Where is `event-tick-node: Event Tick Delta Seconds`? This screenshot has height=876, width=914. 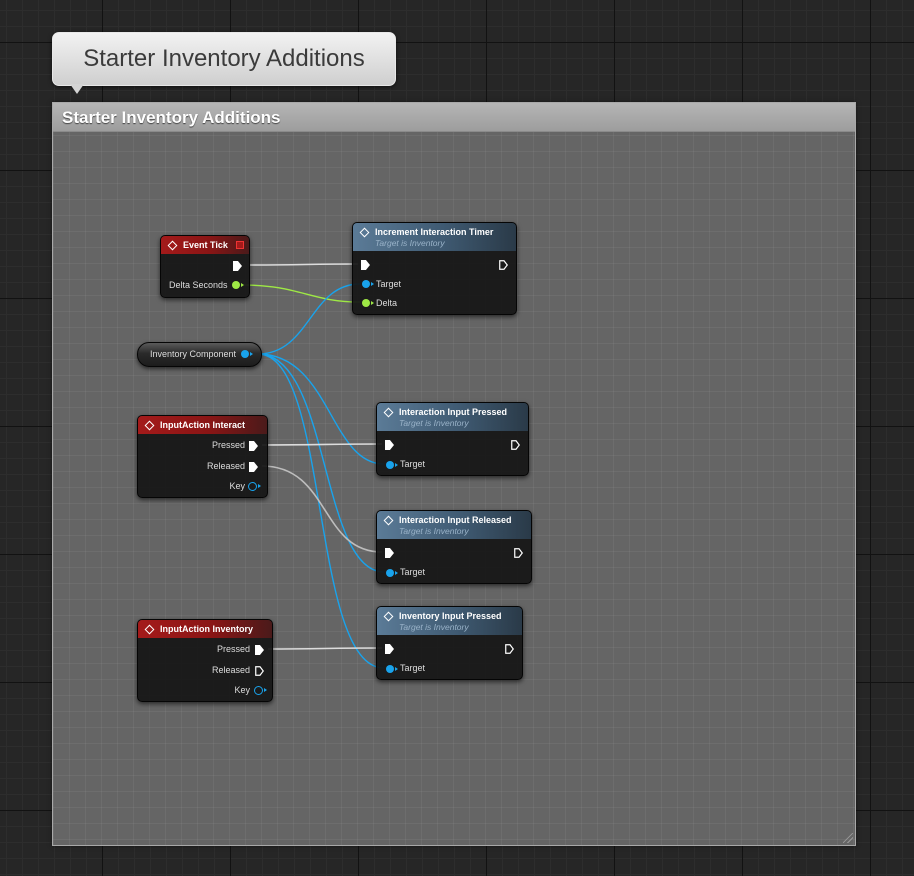
event-tick-node: Event Tick Delta Seconds is located at coordinates (205, 266).